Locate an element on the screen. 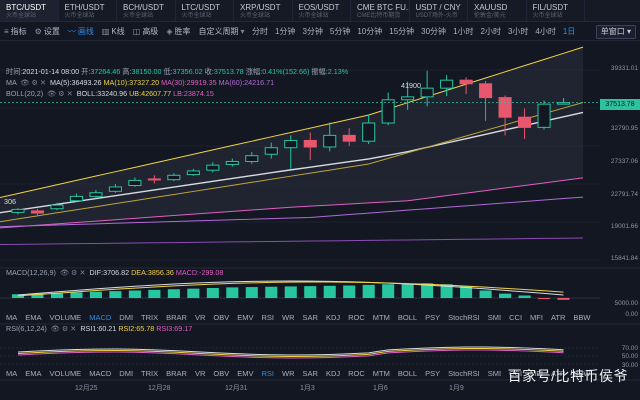 Image resolution: width=640 pixels, height=400 pixels. advanced-button: ◫ 高级 is located at coordinates (146, 32).